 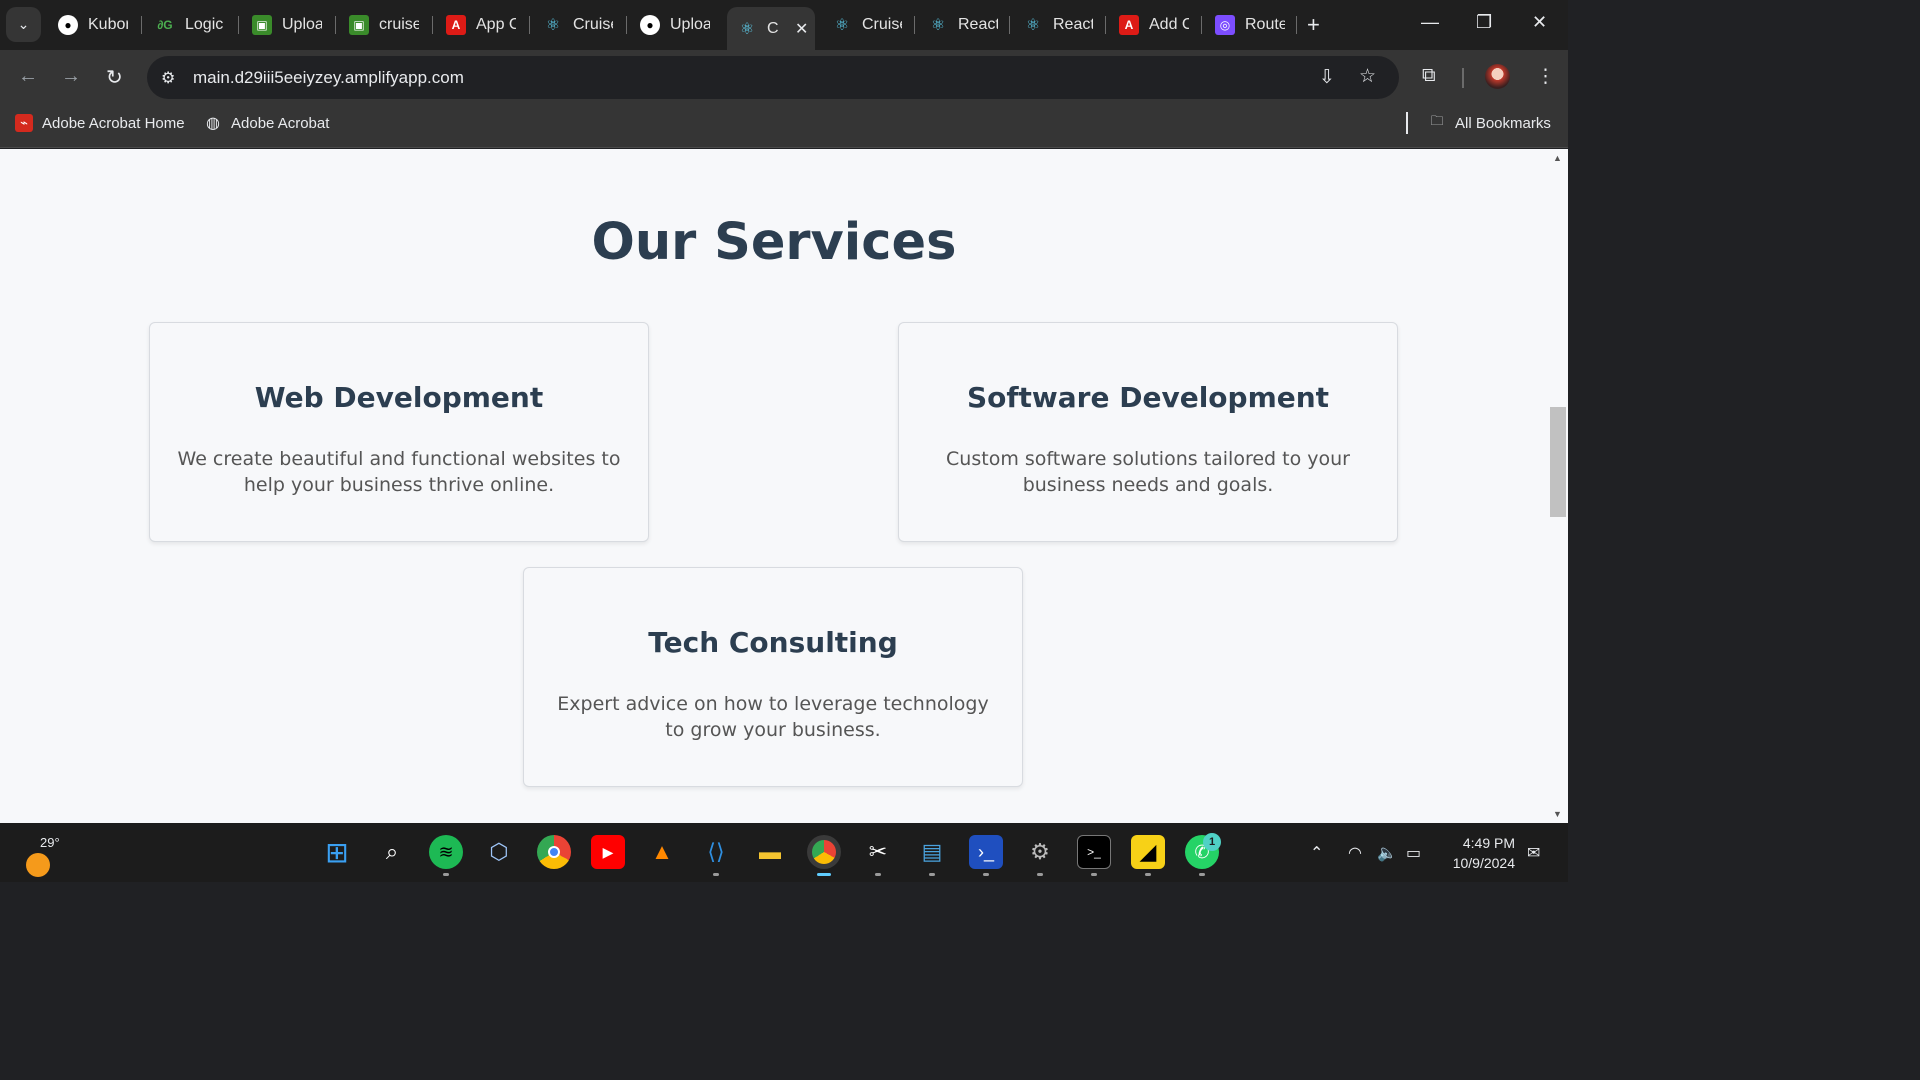 What do you see at coordinates (1407, 123) in the screenshot?
I see `bookmarks-divider` at bounding box center [1407, 123].